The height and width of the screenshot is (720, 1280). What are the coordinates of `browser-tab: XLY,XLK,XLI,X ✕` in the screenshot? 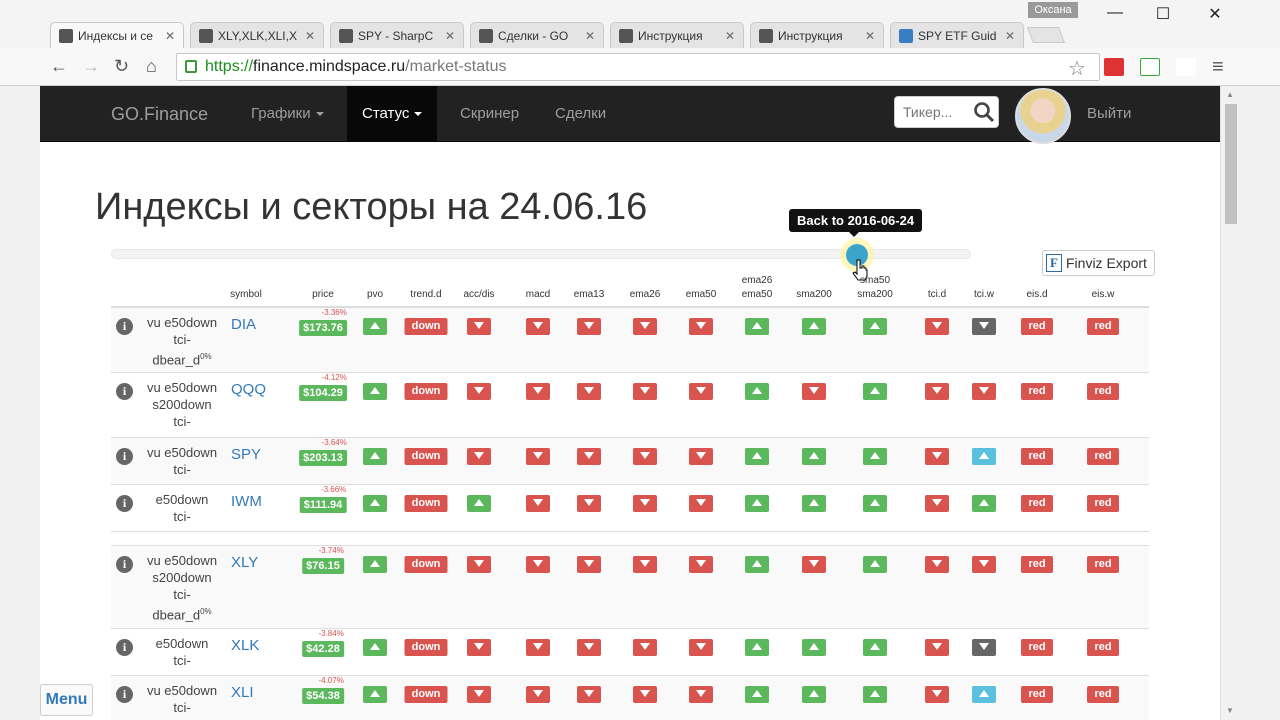 It's located at (257, 35).